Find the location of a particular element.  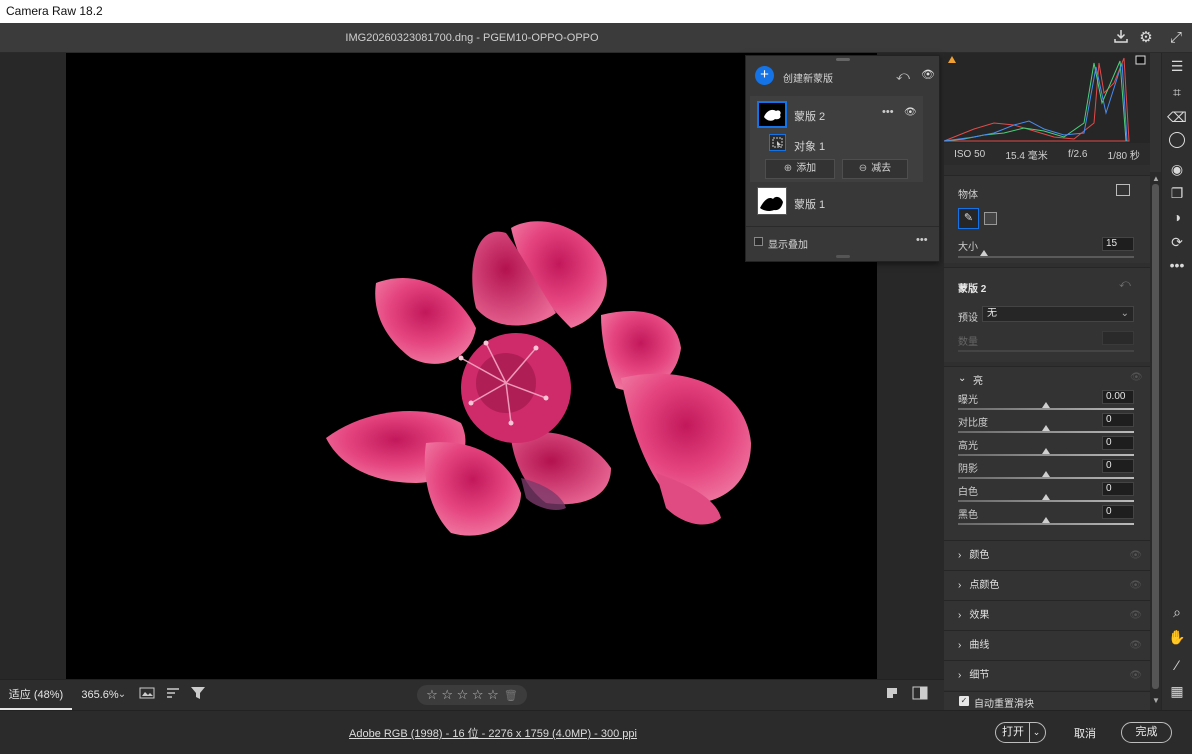

reset-mask-icon: ⤺ is located at coordinates (903, 76).